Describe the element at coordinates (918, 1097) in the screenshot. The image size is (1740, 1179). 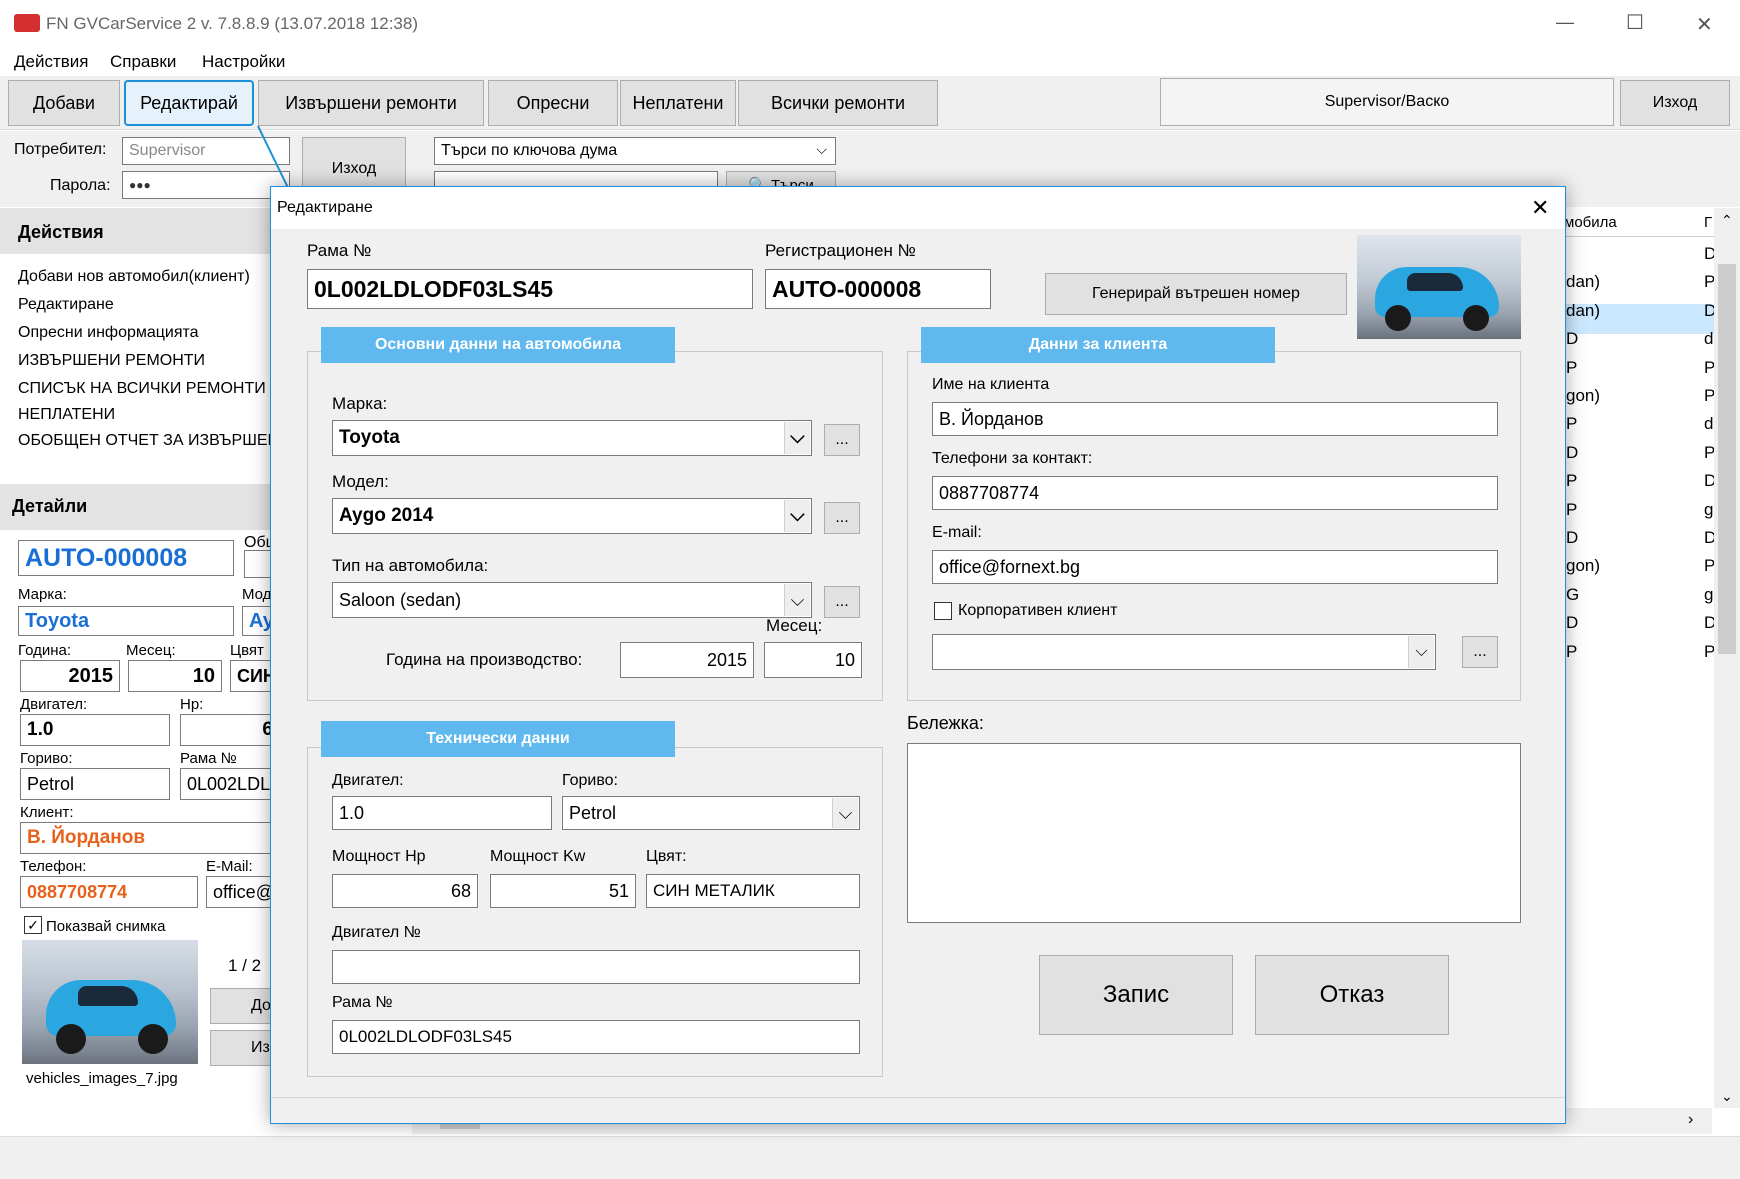
I see `dialog-footer-line` at that location.